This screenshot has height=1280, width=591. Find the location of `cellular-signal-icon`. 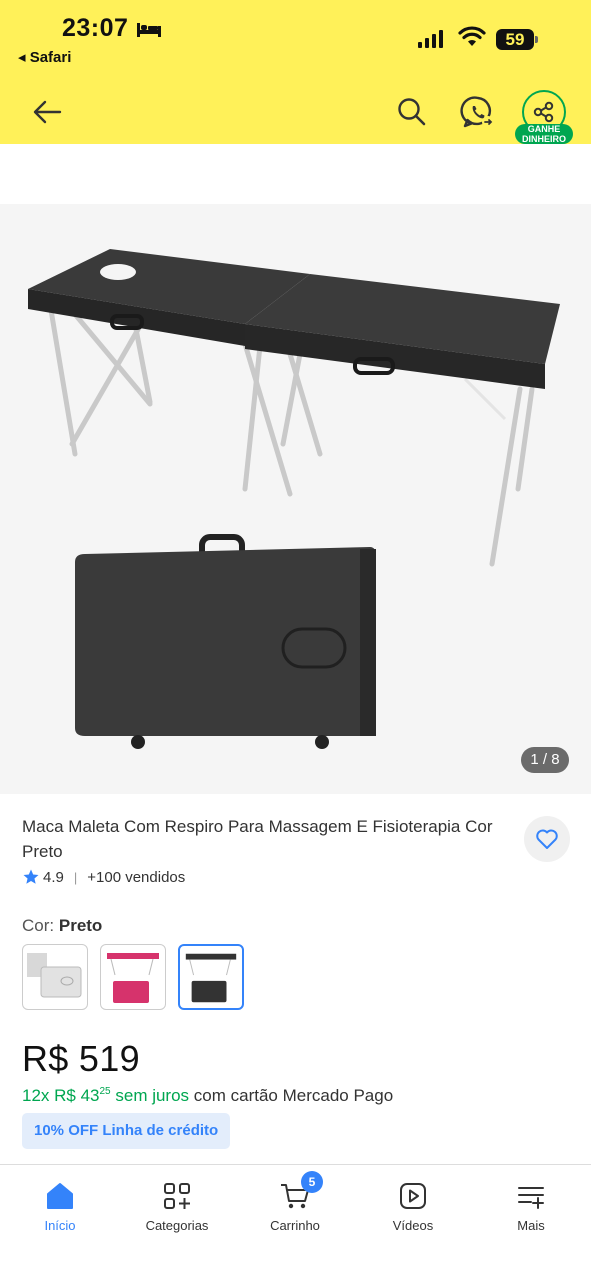

cellular-signal-icon is located at coordinates (430, 39).